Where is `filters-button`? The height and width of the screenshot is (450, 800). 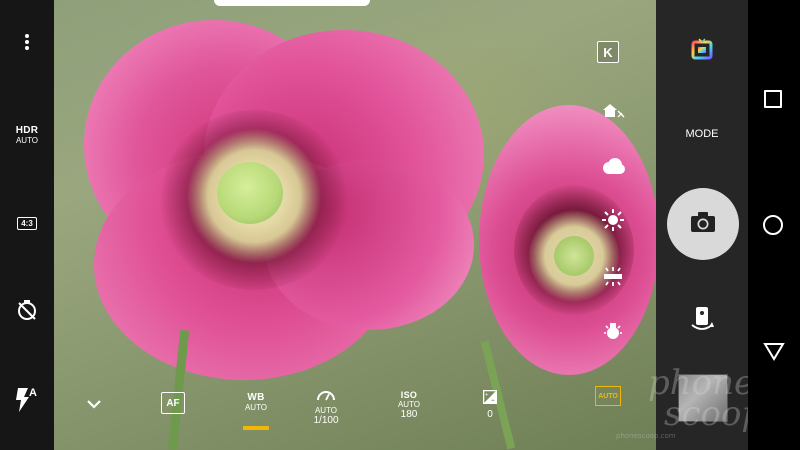 filters-button is located at coordinates (702, 49).